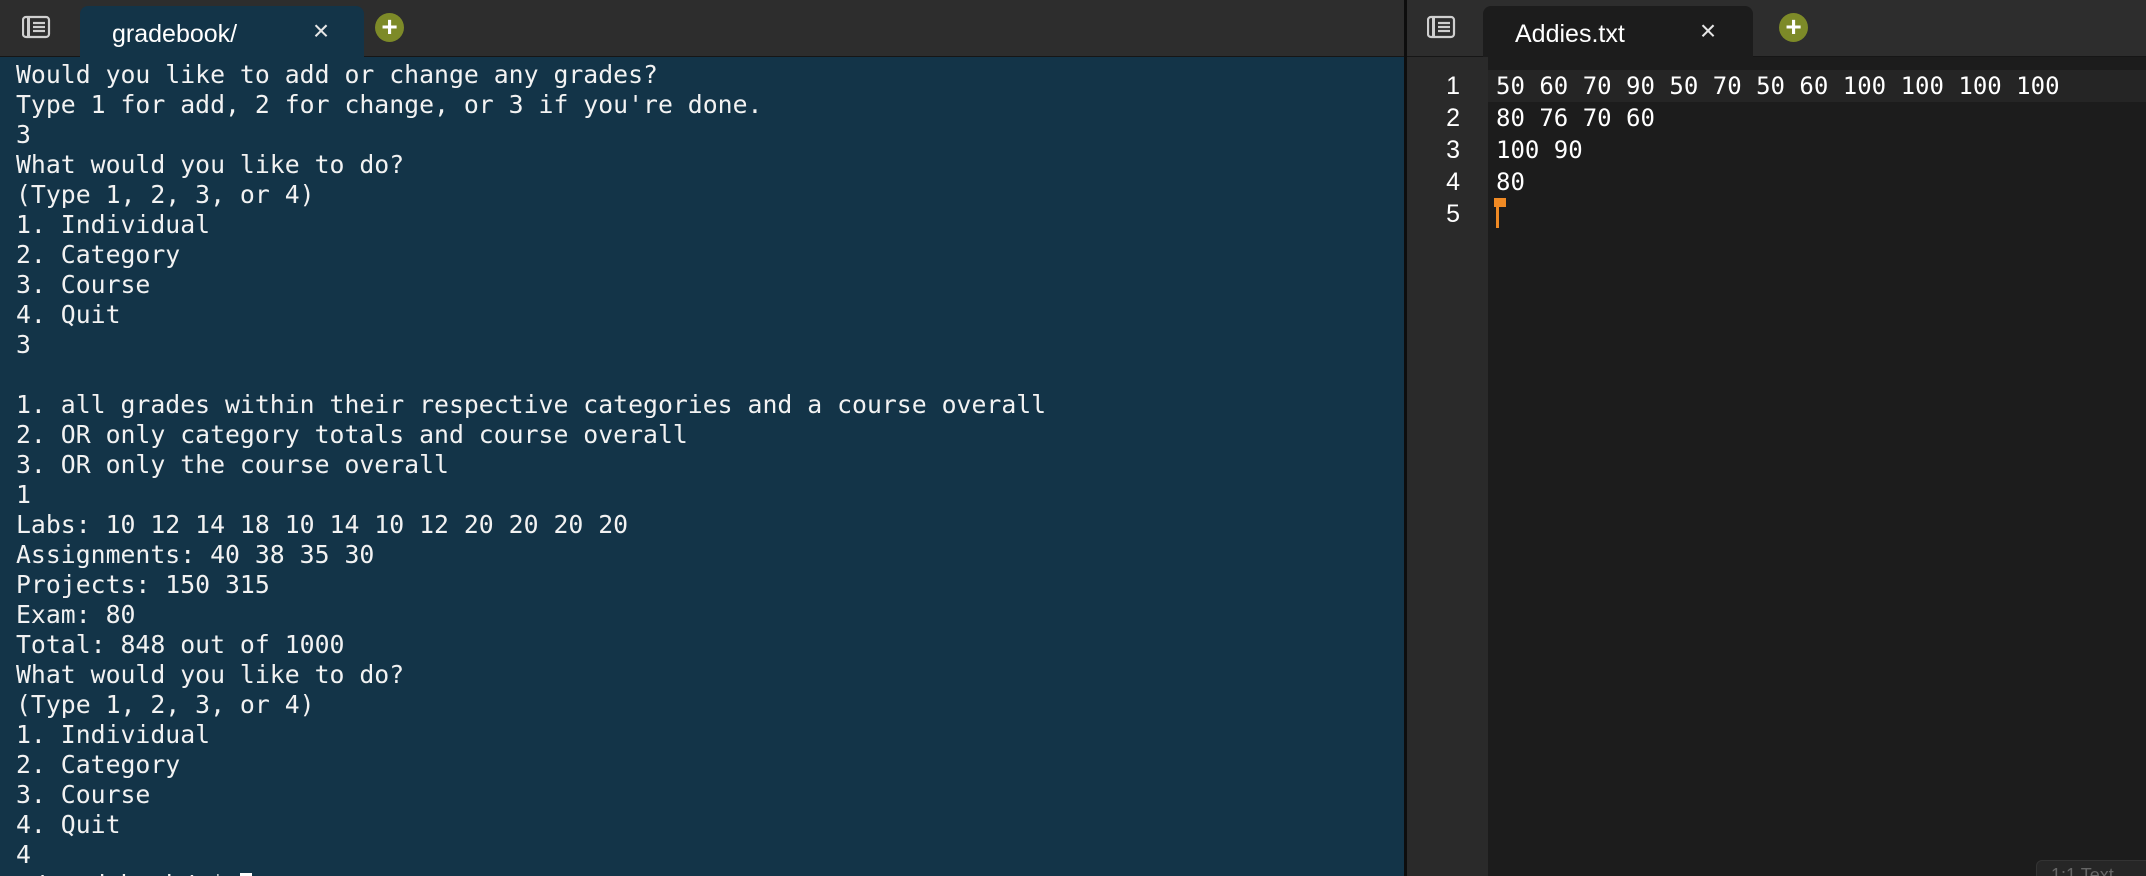  What do you see at coordinates (1453, 118) in the screenshot?
I see `line-number: 2` at bounding box center [1453, 118].